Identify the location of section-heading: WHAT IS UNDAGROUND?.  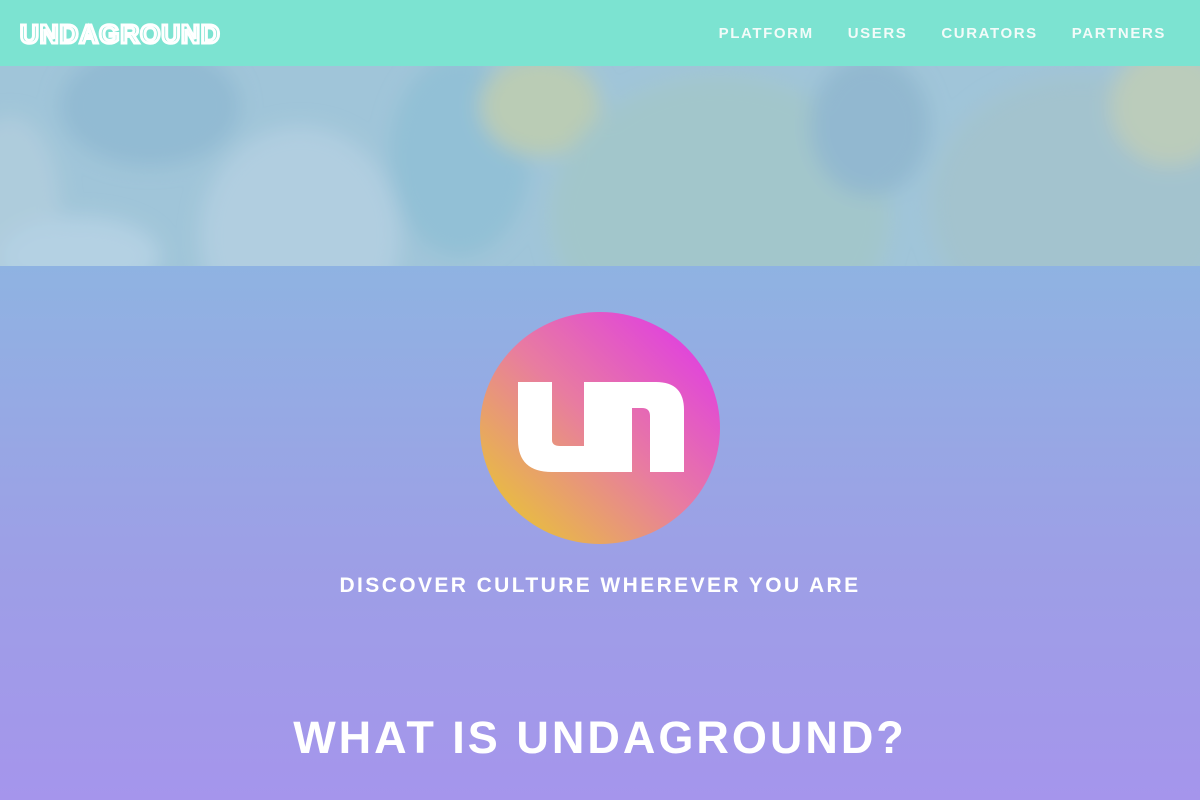
(600, 737).